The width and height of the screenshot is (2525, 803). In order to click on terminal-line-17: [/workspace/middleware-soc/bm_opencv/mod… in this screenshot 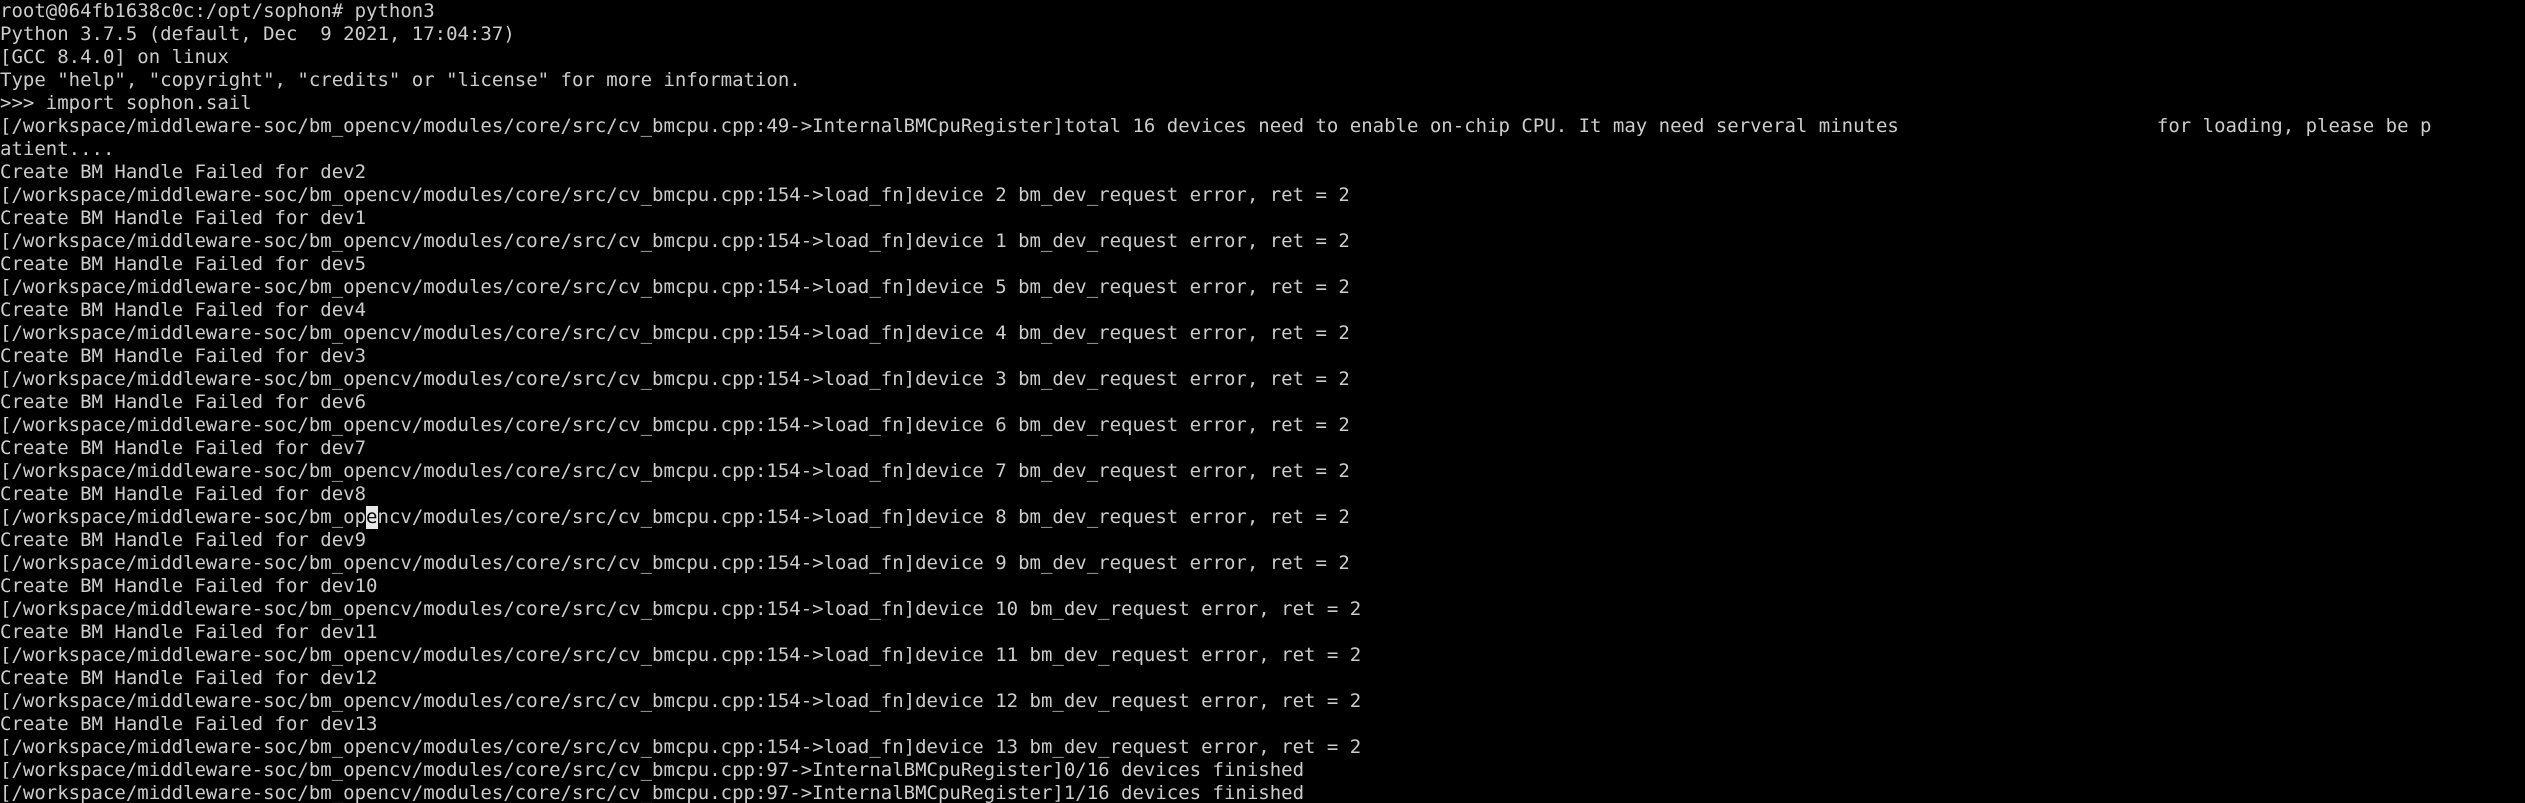, I will do `click(675, 379)`.